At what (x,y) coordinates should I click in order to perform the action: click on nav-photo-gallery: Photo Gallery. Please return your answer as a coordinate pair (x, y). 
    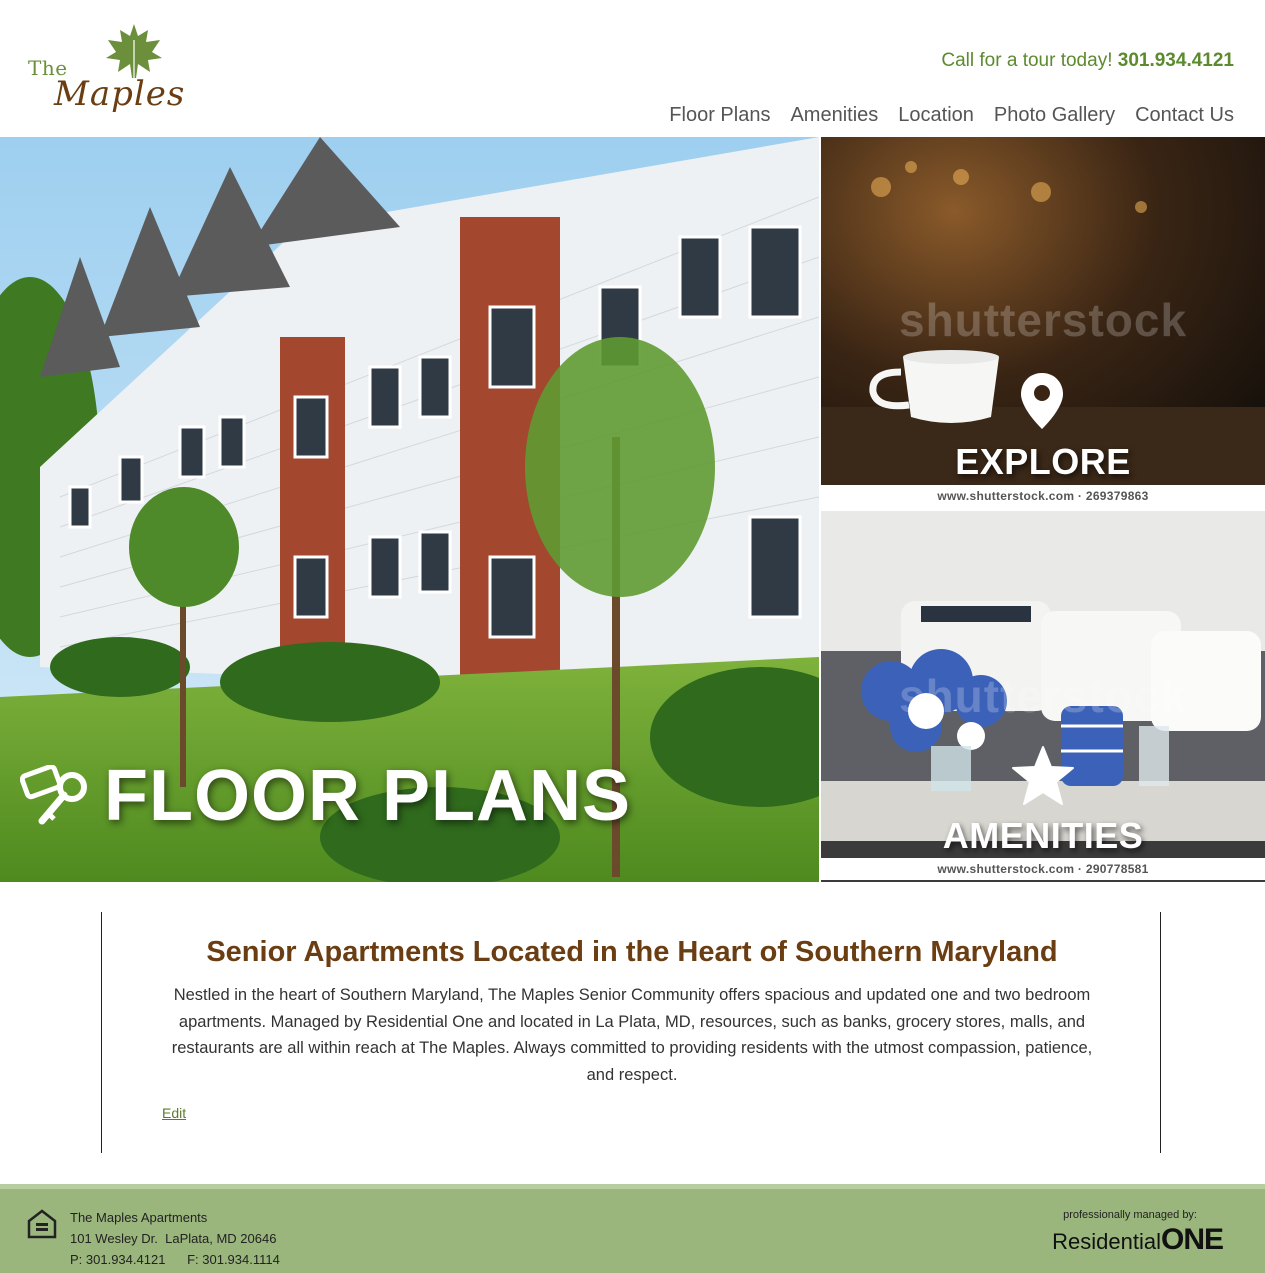
    Looking at the image, I should click on (1054, 115).